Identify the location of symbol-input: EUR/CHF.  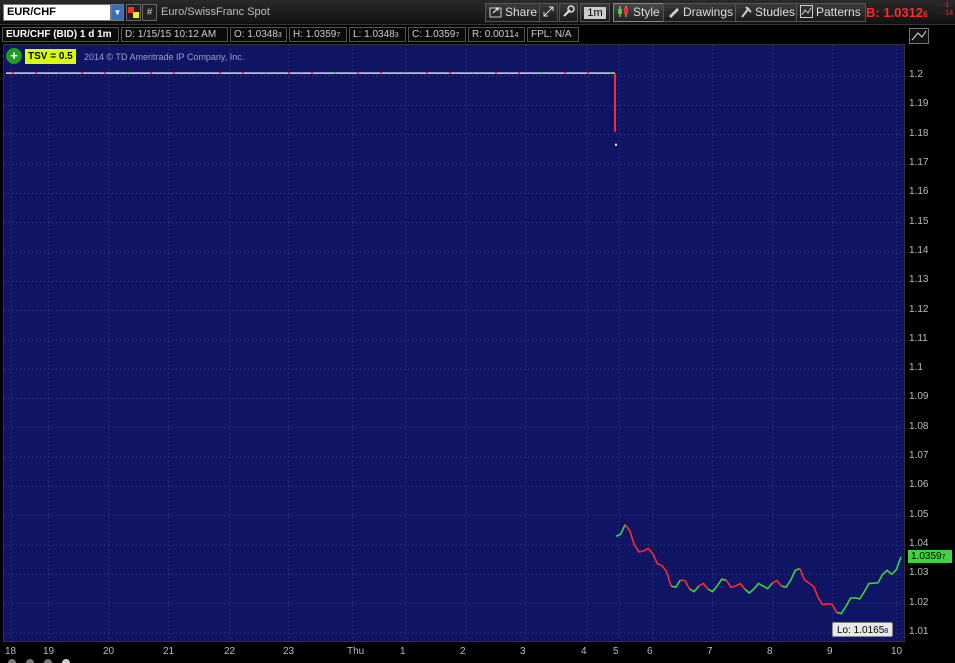
(57, 12).